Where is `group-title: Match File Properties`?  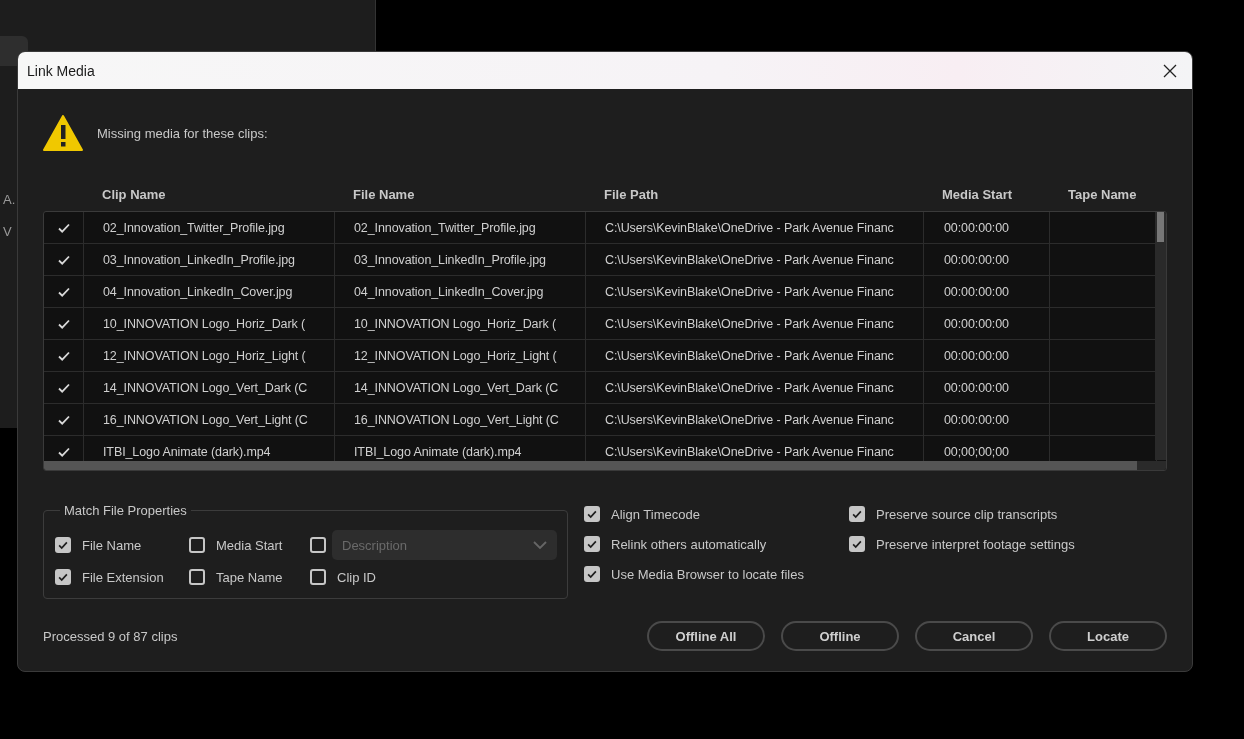
group-title: Match File Properties is located at coordinates (125, 510).